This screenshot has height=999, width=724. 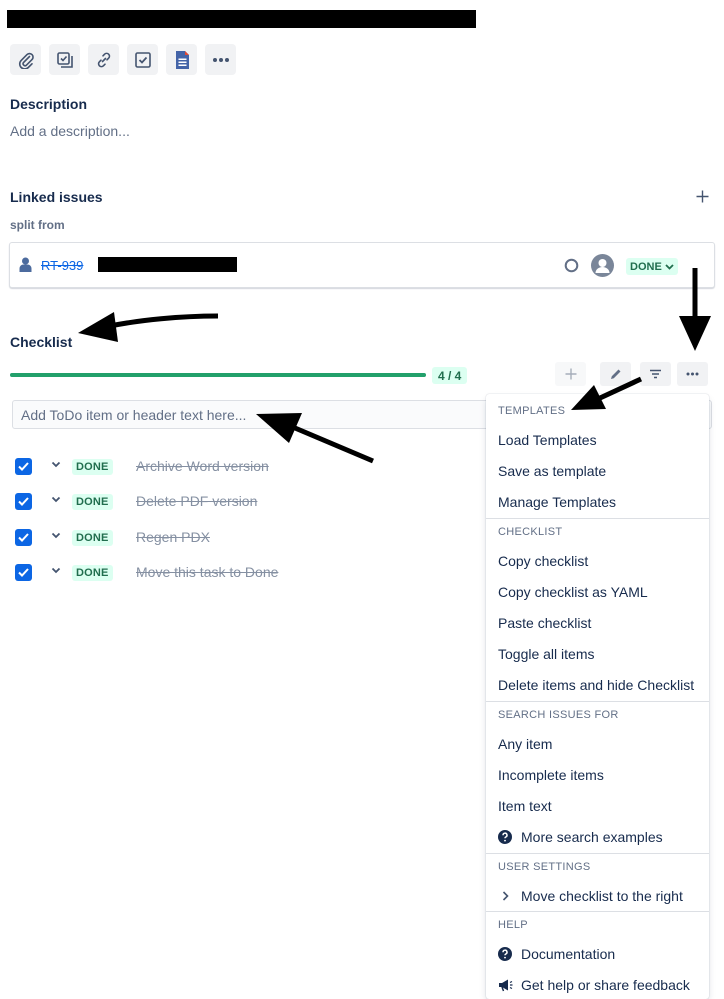 What do you see at coordinates (56, 197) in the screenshot?
I see `linked-issues-title: Linked issues` at bounding box center [56, 197].